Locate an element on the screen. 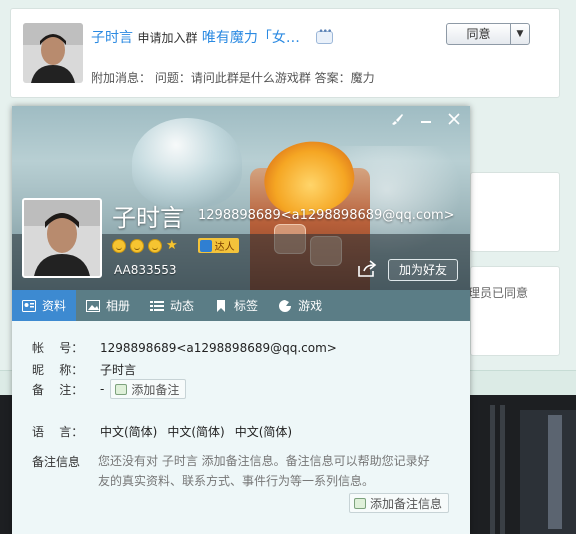  remark-label: 备 注： is located at coordinates (58, 389).